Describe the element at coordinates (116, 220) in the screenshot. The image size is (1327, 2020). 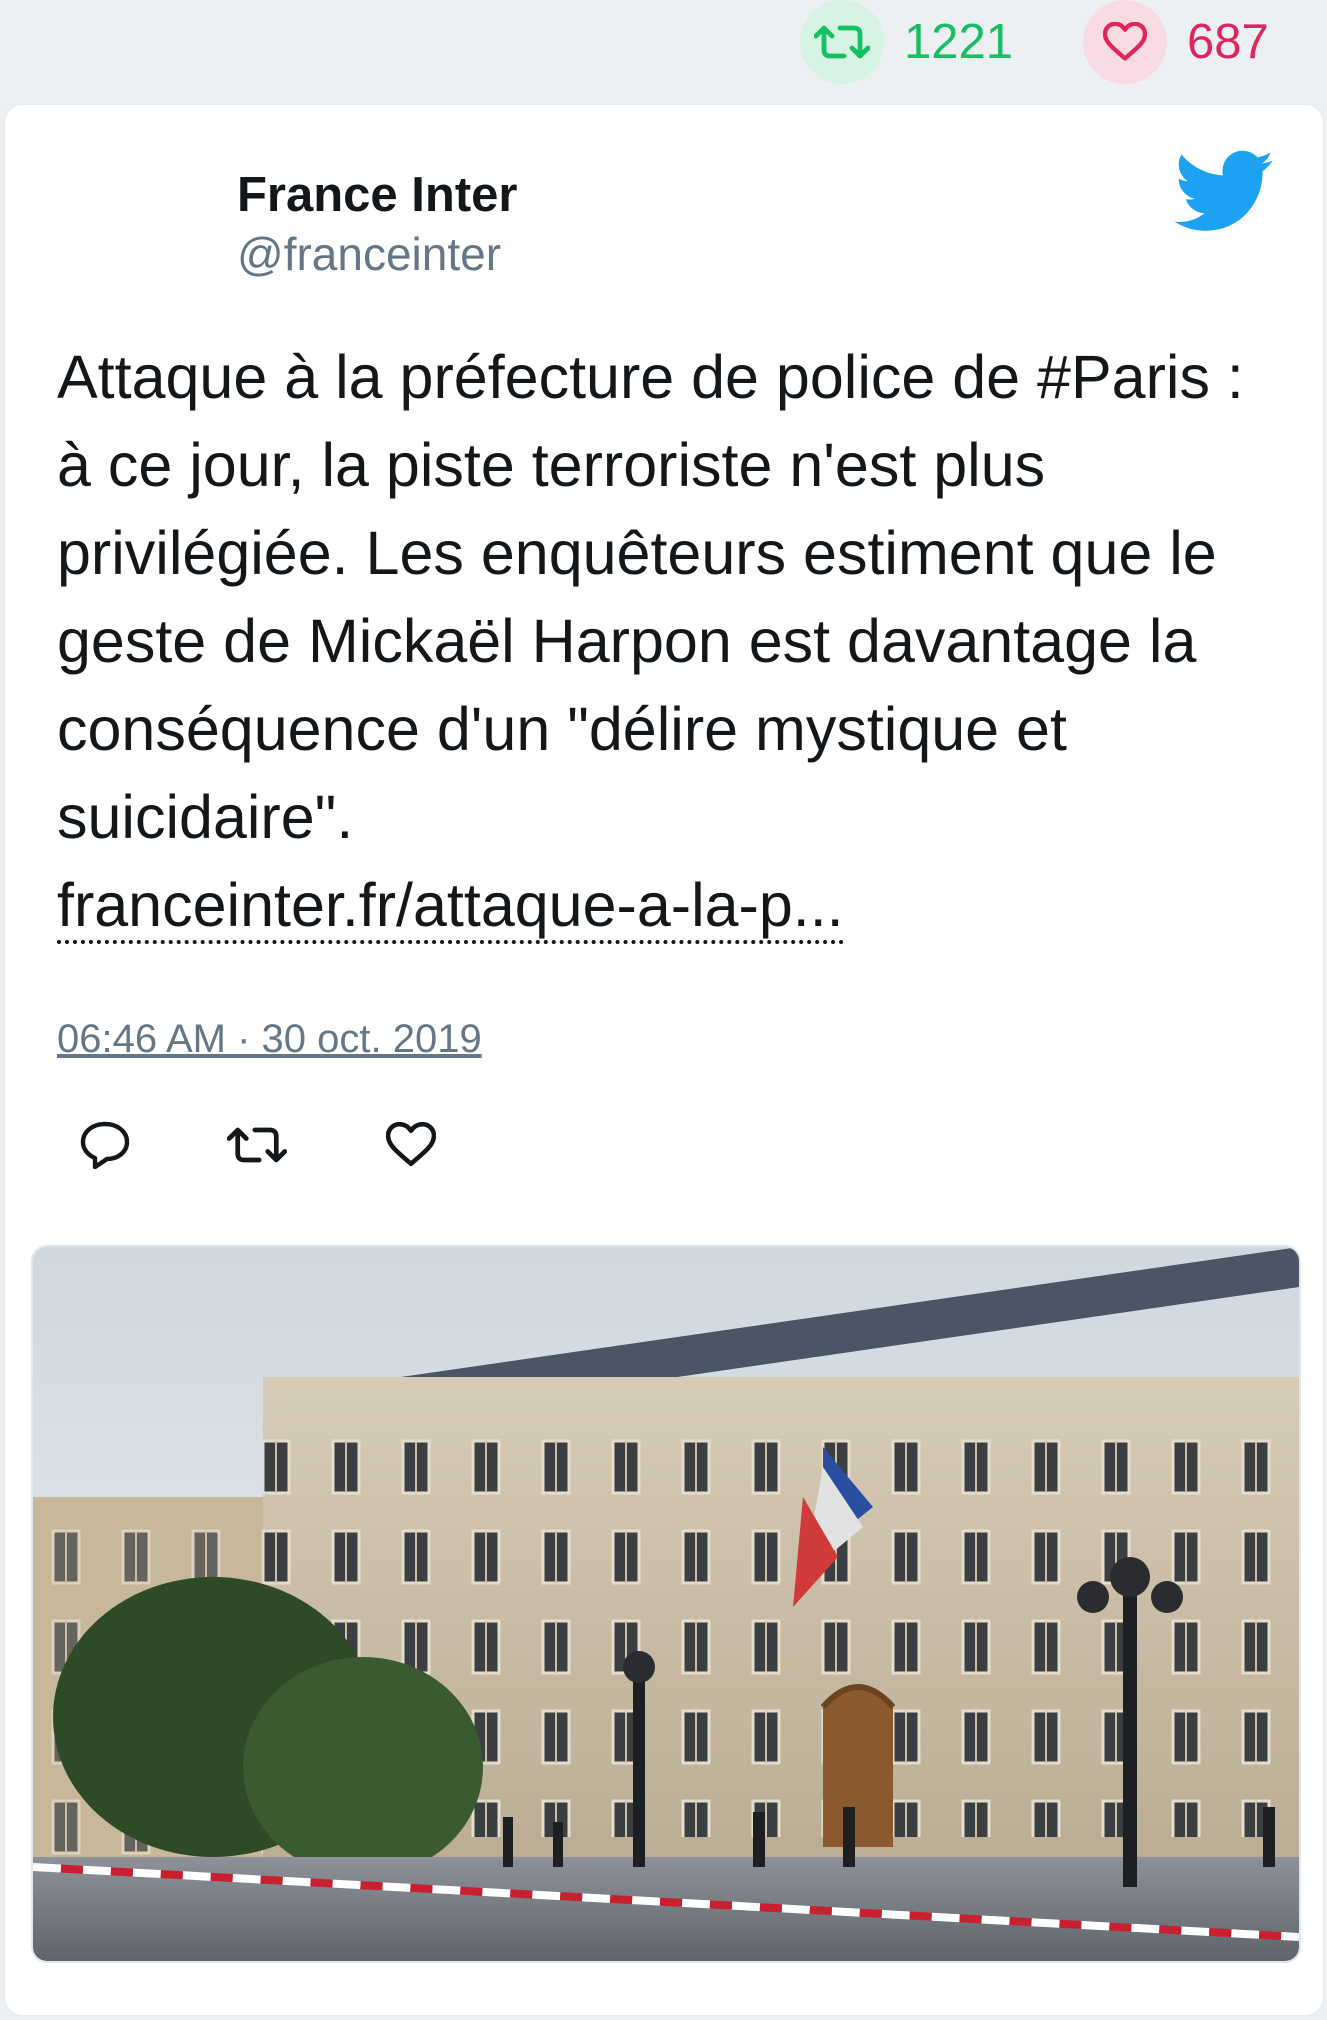
I see `avatar` at that location.